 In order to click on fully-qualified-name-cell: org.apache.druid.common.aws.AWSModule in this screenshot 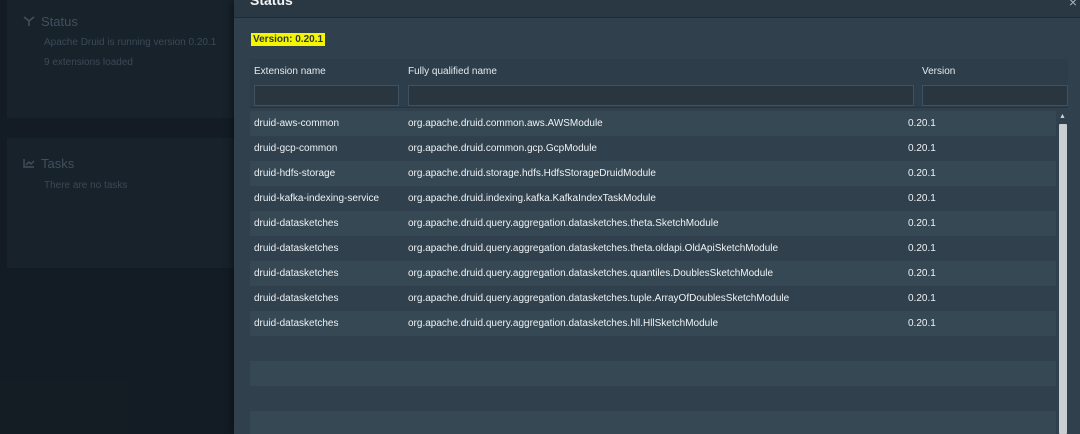, I will do `click(505, 123)`.